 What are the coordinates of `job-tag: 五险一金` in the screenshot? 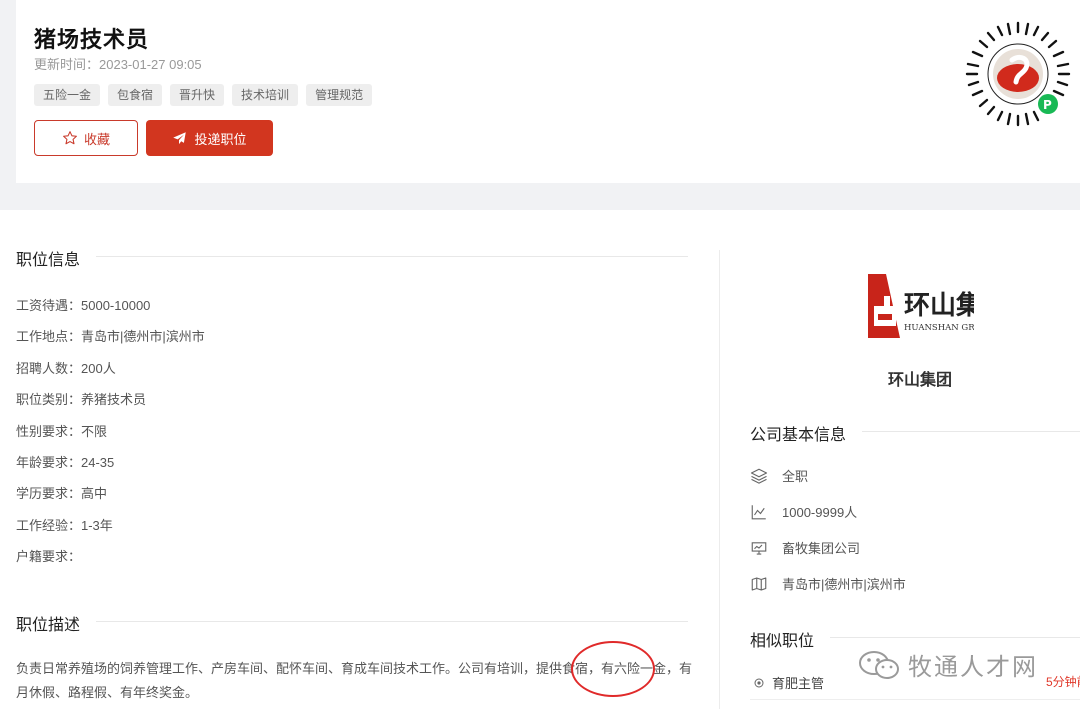 It's located at (67, 95).